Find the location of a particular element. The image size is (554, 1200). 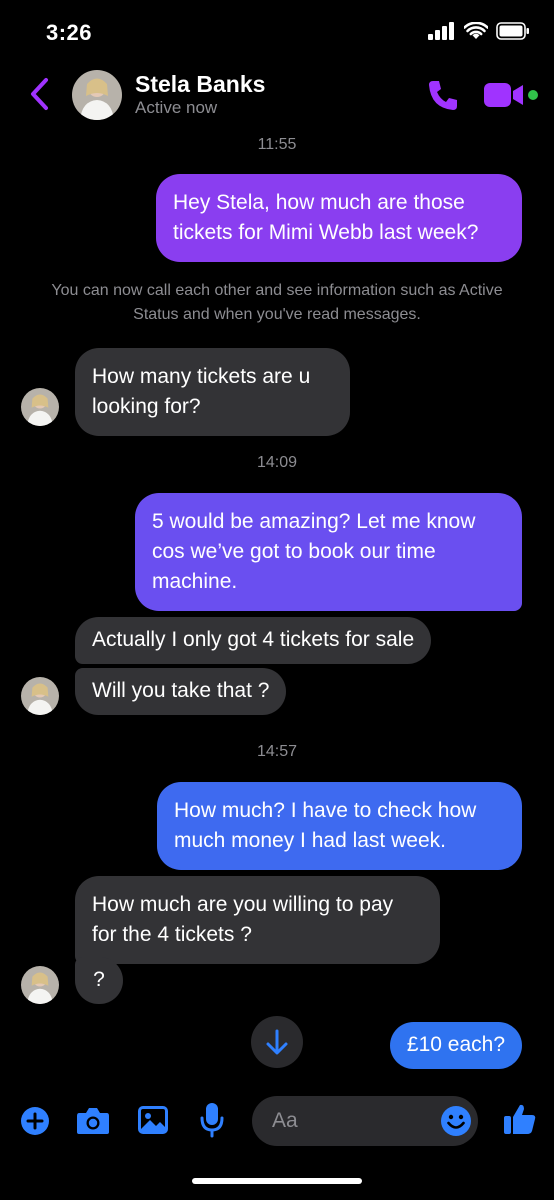

message-input-box is located at coordinates (365, 1121).